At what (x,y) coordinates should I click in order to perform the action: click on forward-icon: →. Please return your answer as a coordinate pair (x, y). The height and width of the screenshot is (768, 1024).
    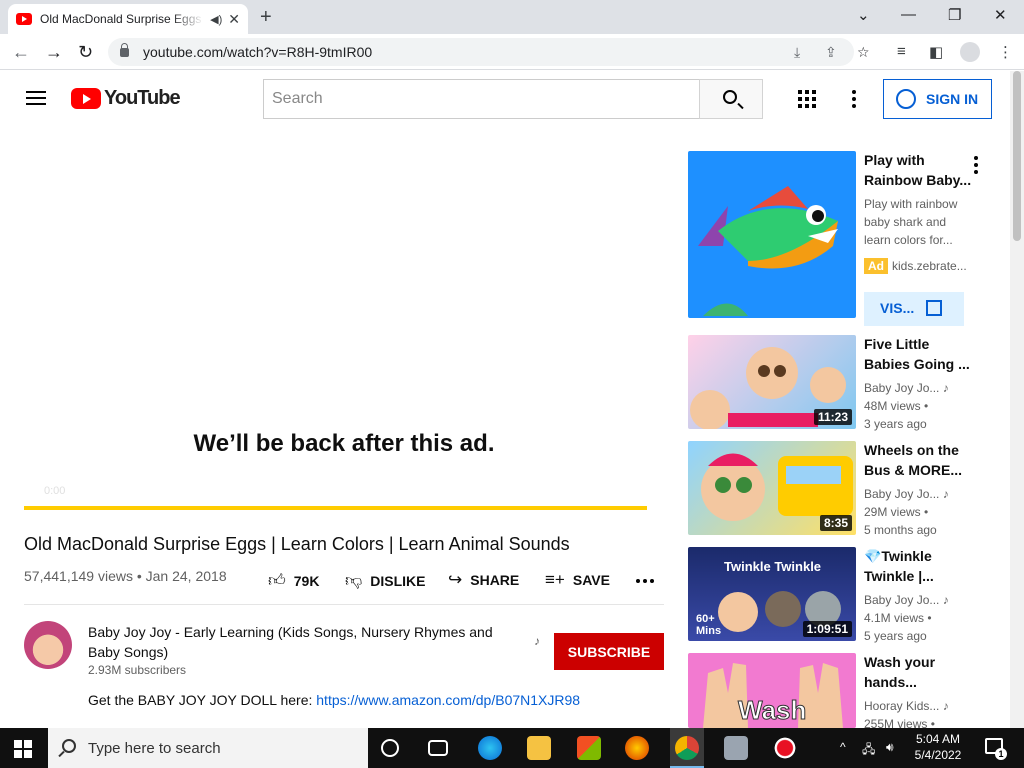
    Looking at the image, I should click on (54, 52).